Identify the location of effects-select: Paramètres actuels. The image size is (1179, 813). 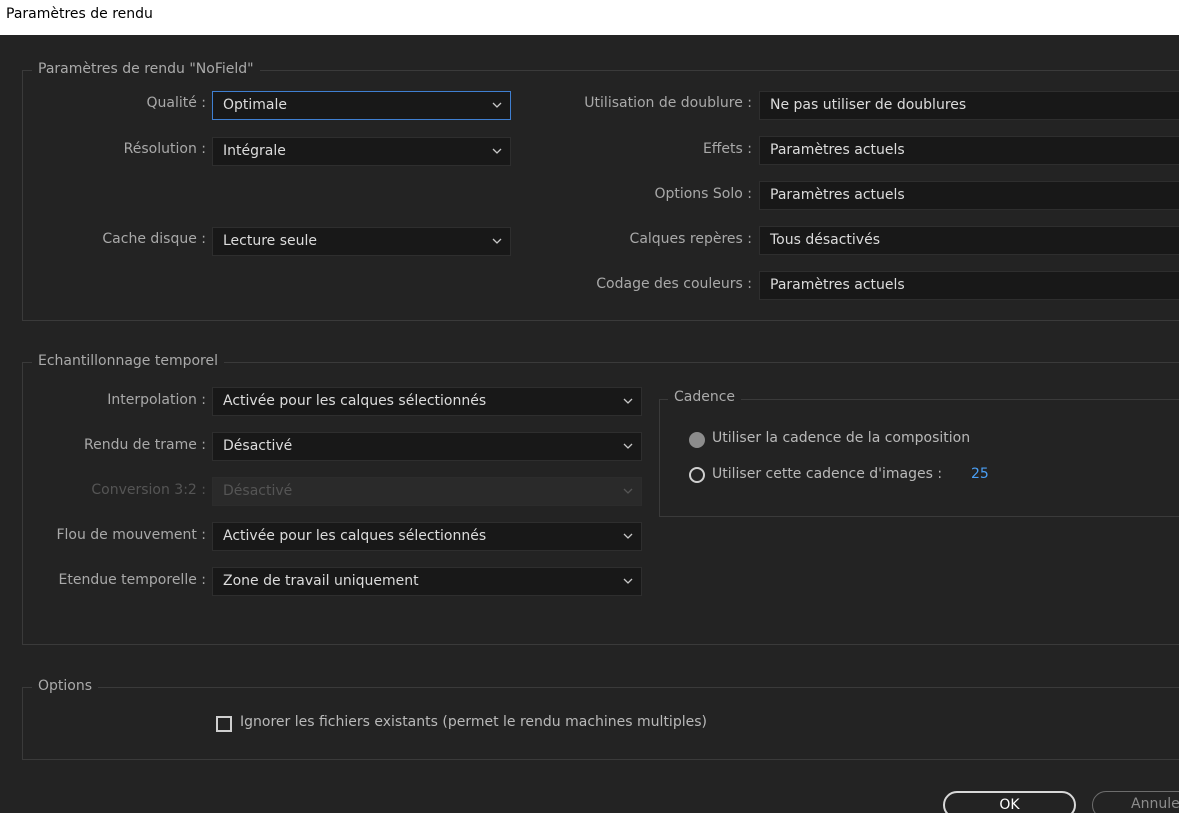
(969, 150).